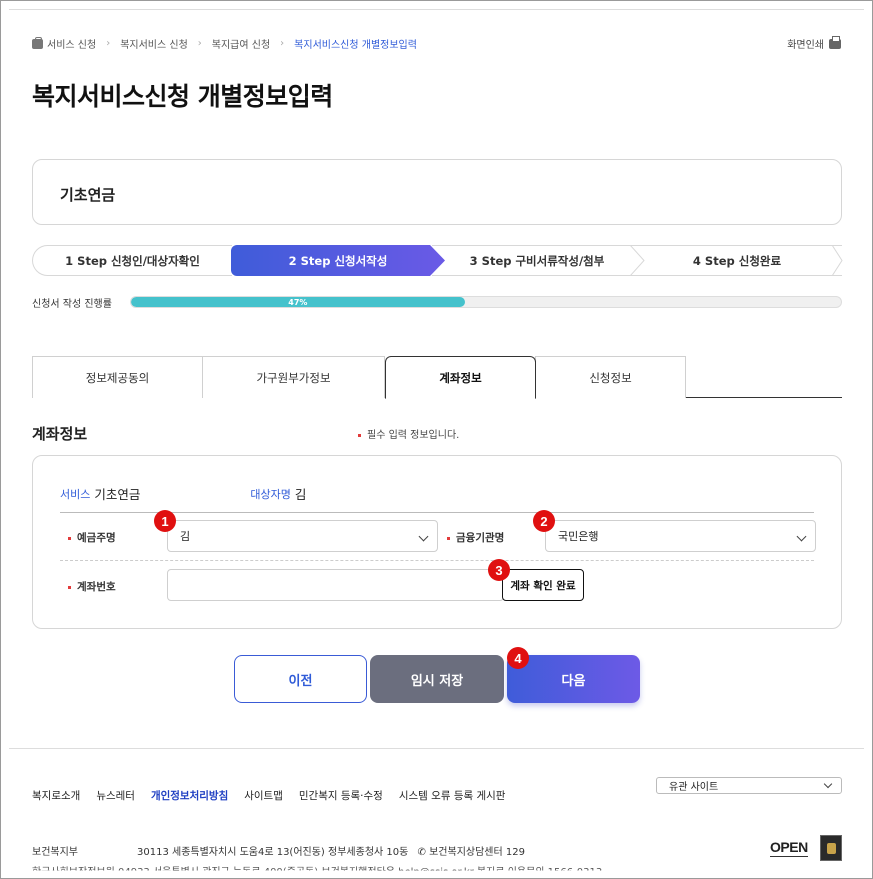 The width and height of the screenshot is (873, 879). What do you see at coordinates (115, 795) in the screenshot?
I see `footer-link-newsletter: 뉴스레터` at bounding box center [115, 795].